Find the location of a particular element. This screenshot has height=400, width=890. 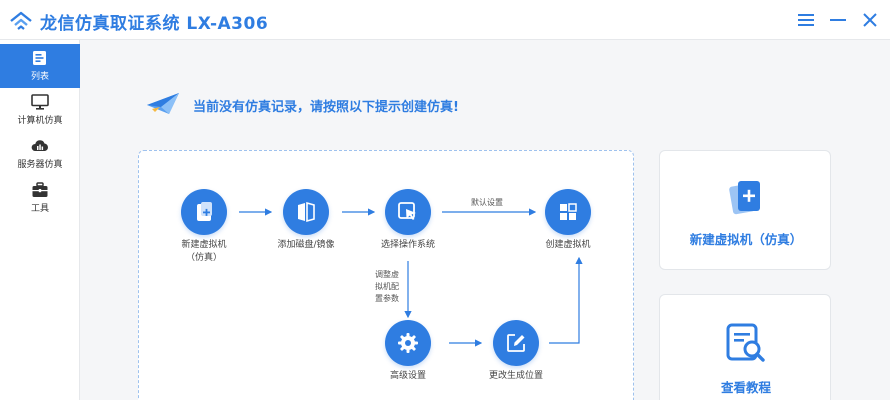

minimize-button is located at coordinates (838, 20).